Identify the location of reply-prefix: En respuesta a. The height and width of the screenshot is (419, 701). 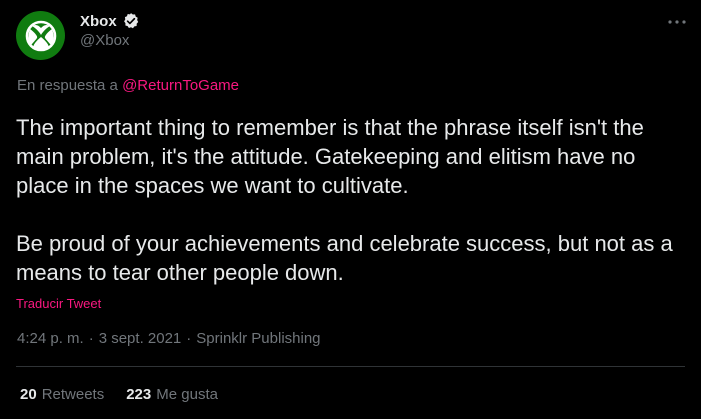
(67, 85).